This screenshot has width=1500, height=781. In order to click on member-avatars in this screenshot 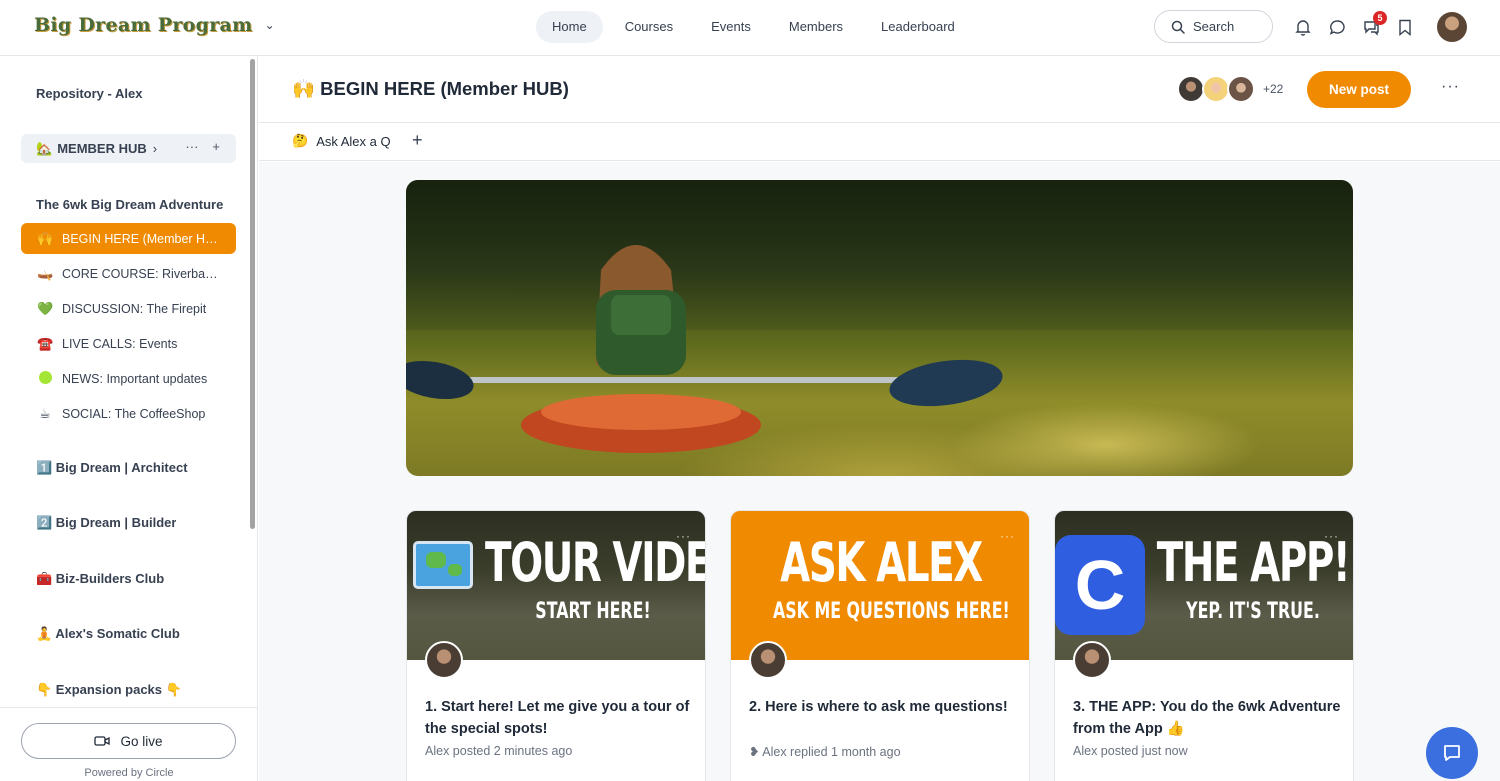, I will do `click(1216, 89)`.